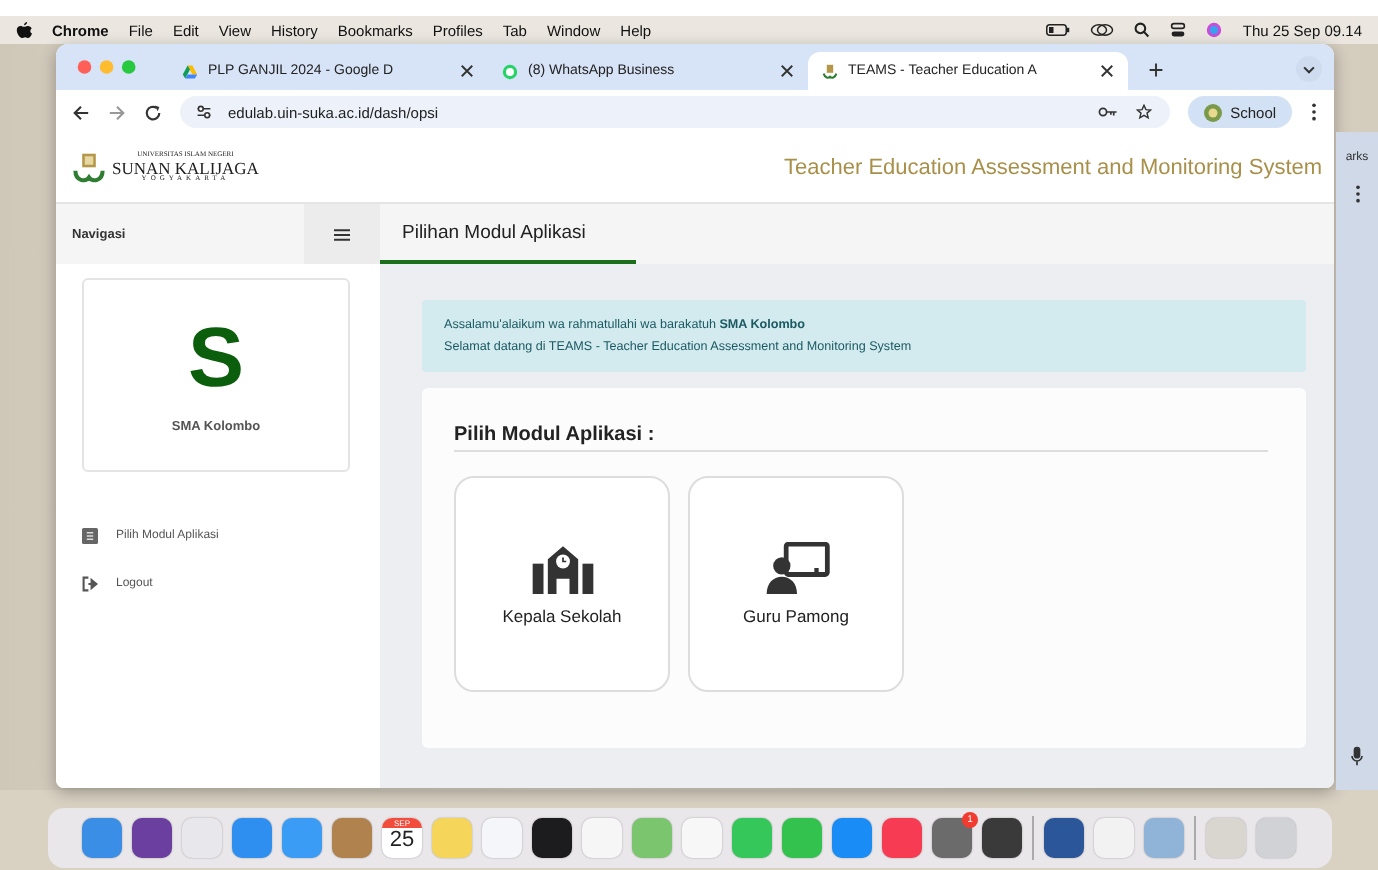 This screenshot has height=870, width=1378. I want to click on module-tile: Guru Pamong, so click(796, 584).